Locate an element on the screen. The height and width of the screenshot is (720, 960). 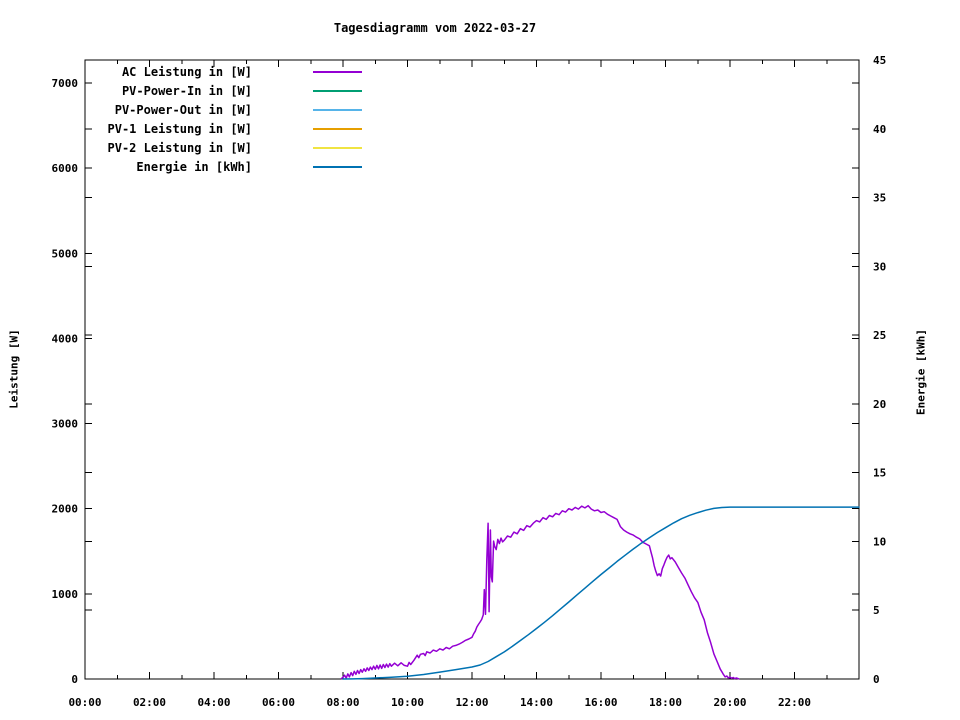
x-tick-label: 02:00 is located at coordinates (149, 702).